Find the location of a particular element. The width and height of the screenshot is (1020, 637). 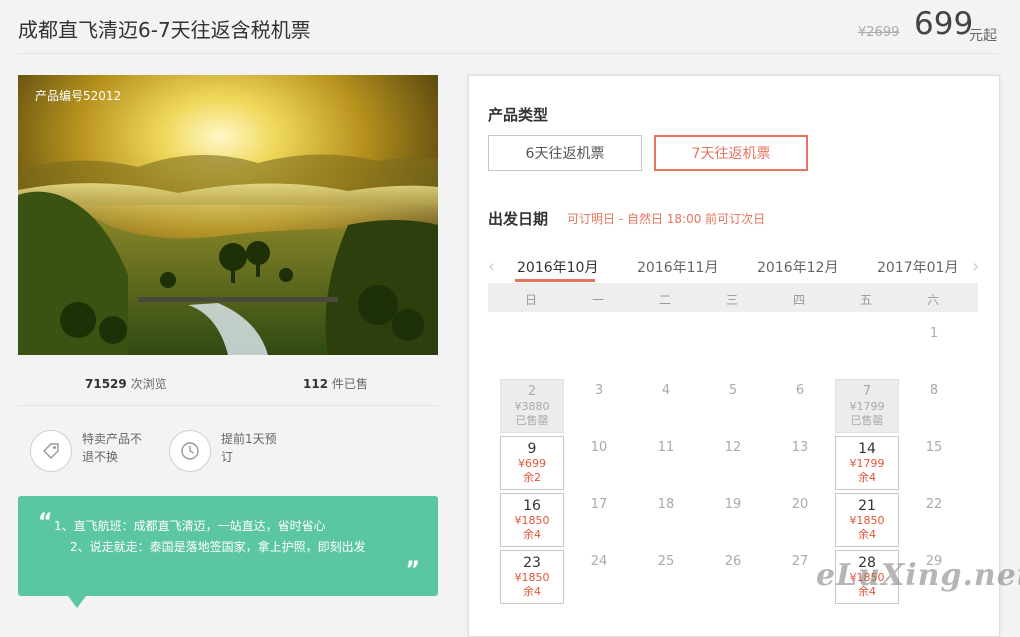

tag-icon is located at coordinates (51, 451).